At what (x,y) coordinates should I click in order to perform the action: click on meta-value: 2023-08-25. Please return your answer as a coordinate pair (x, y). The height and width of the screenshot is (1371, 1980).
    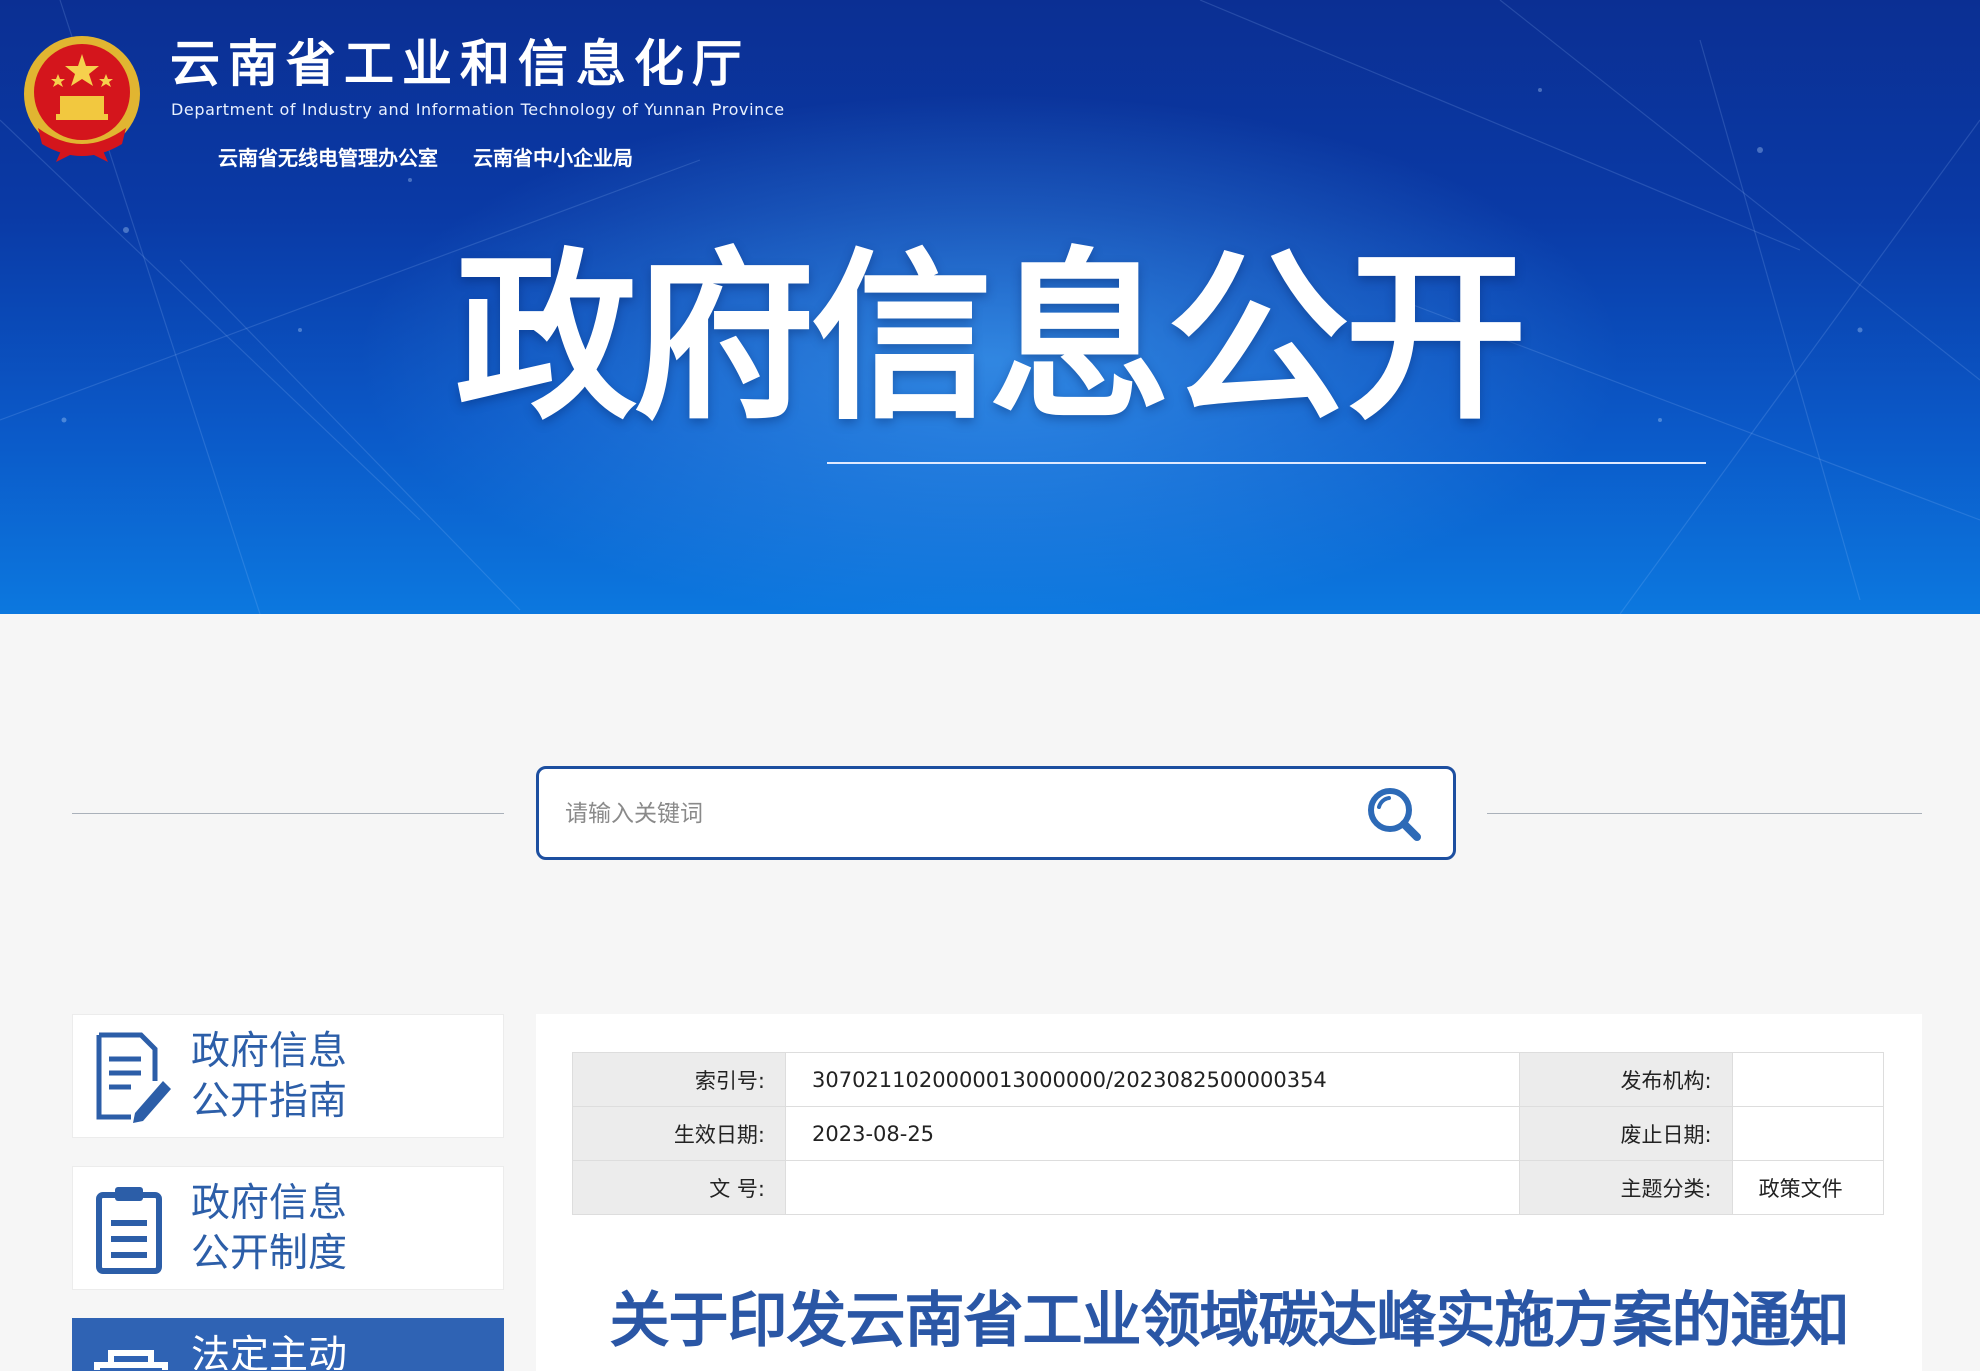
    Looking at the image, I should click on (1152, 1133).